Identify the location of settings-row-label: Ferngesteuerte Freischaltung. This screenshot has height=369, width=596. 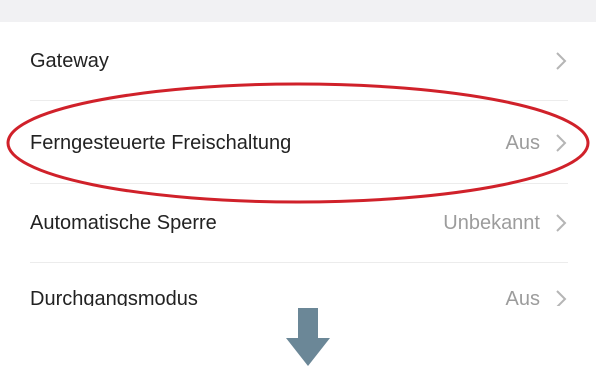
(161, 142).